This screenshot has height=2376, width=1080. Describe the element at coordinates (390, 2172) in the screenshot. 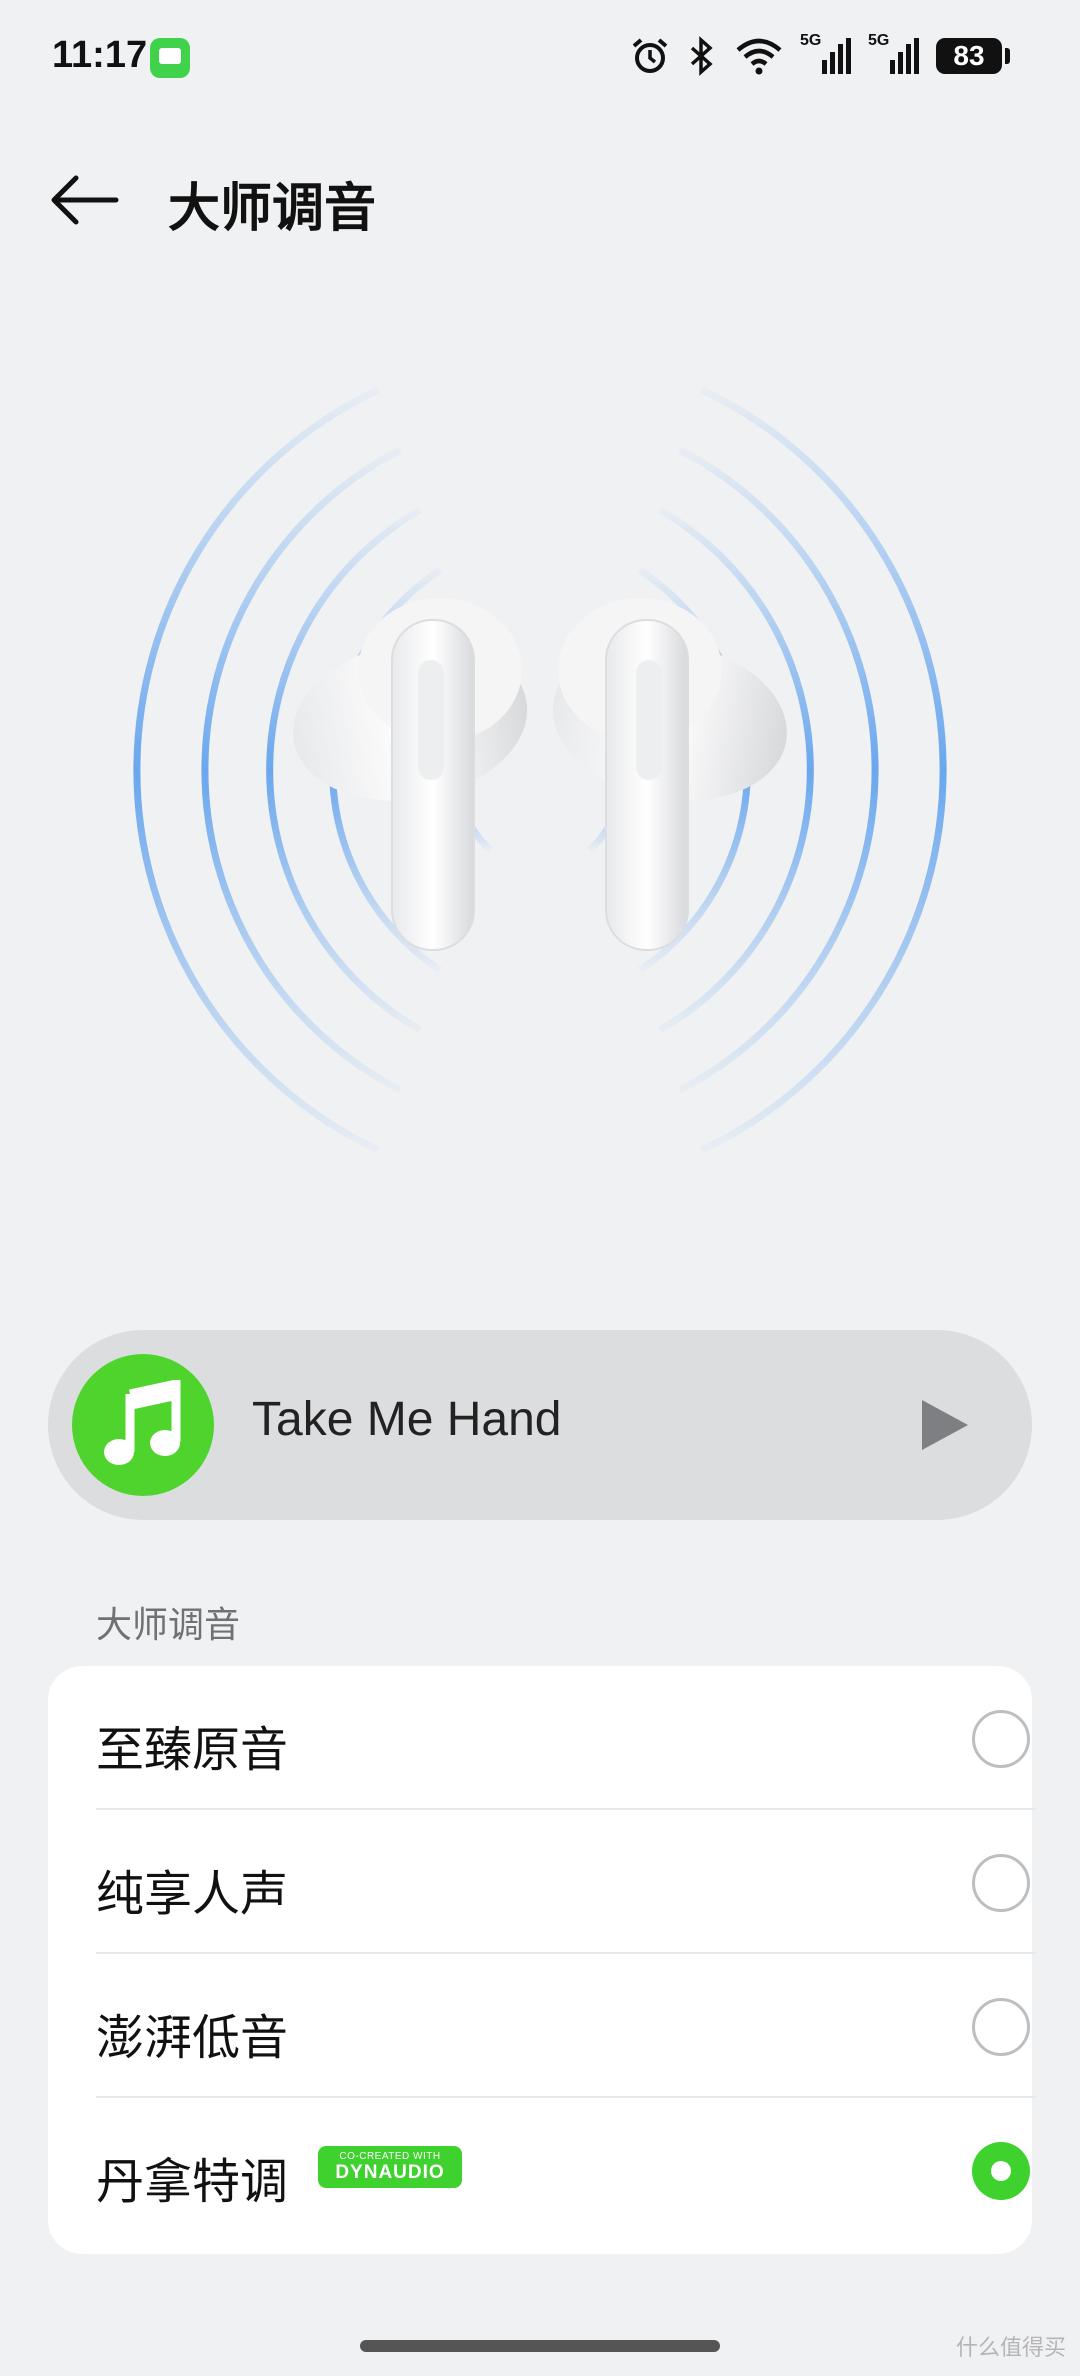

I see `badge-brand-text: DYNAUDIO` at that location.